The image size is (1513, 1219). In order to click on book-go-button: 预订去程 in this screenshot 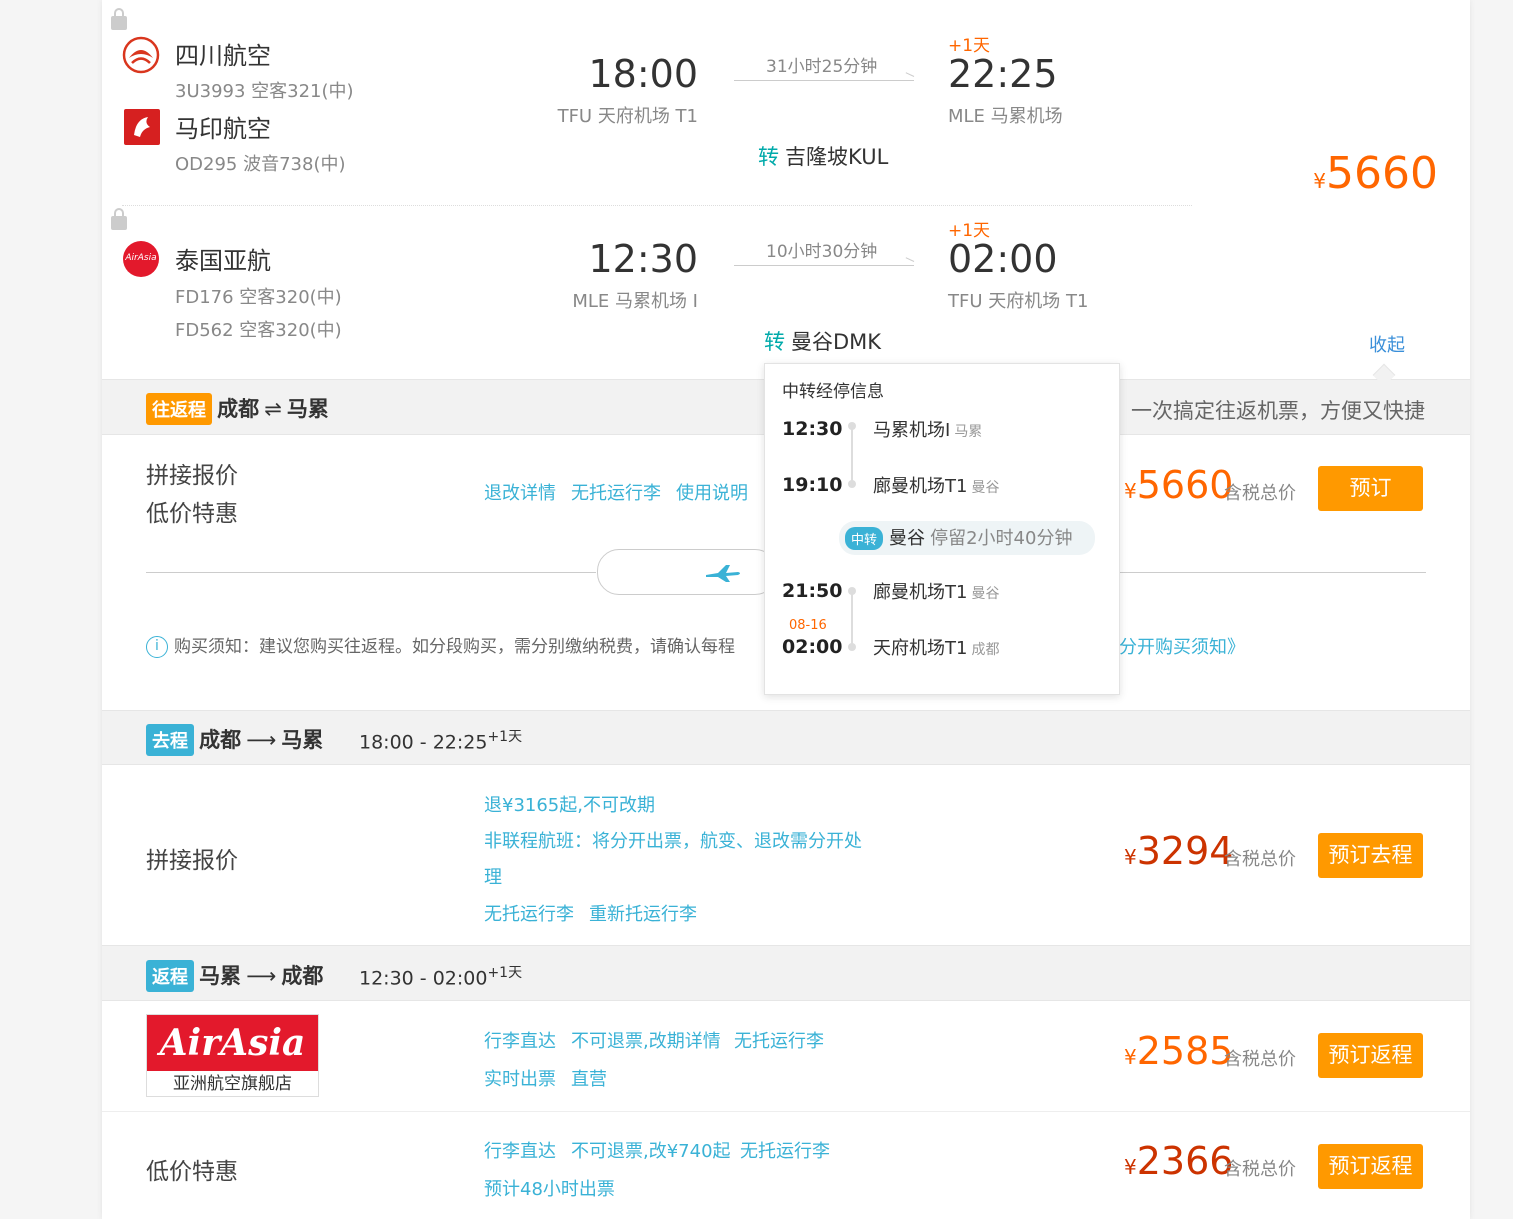, I will do `click(1370, 855)`.